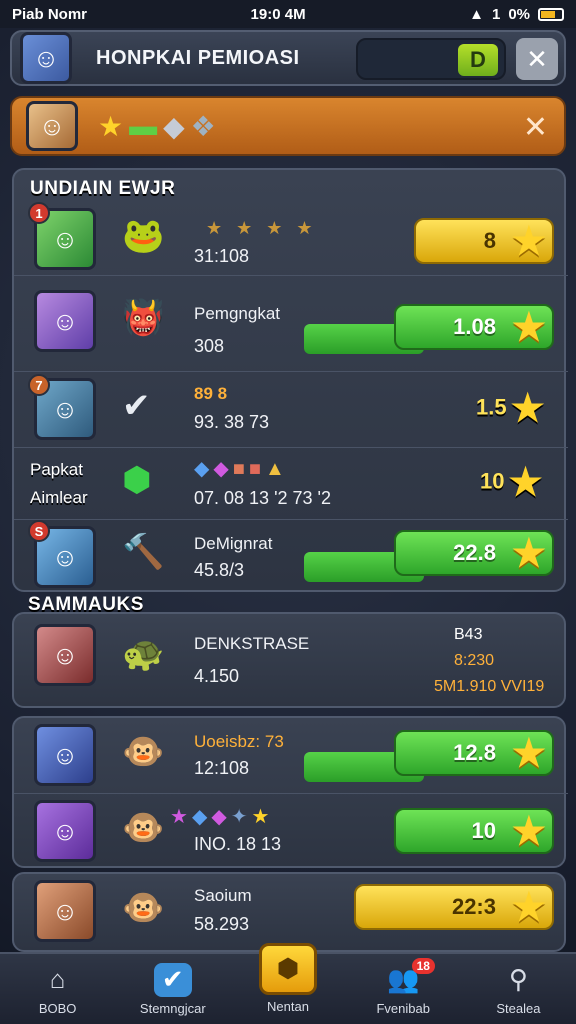 Image resolution: width=576 pixels, height=1024 pixels. Describe the element at coordinates (143, 552) in the screenshot. I see `tool-icon: 🔨` at that location.